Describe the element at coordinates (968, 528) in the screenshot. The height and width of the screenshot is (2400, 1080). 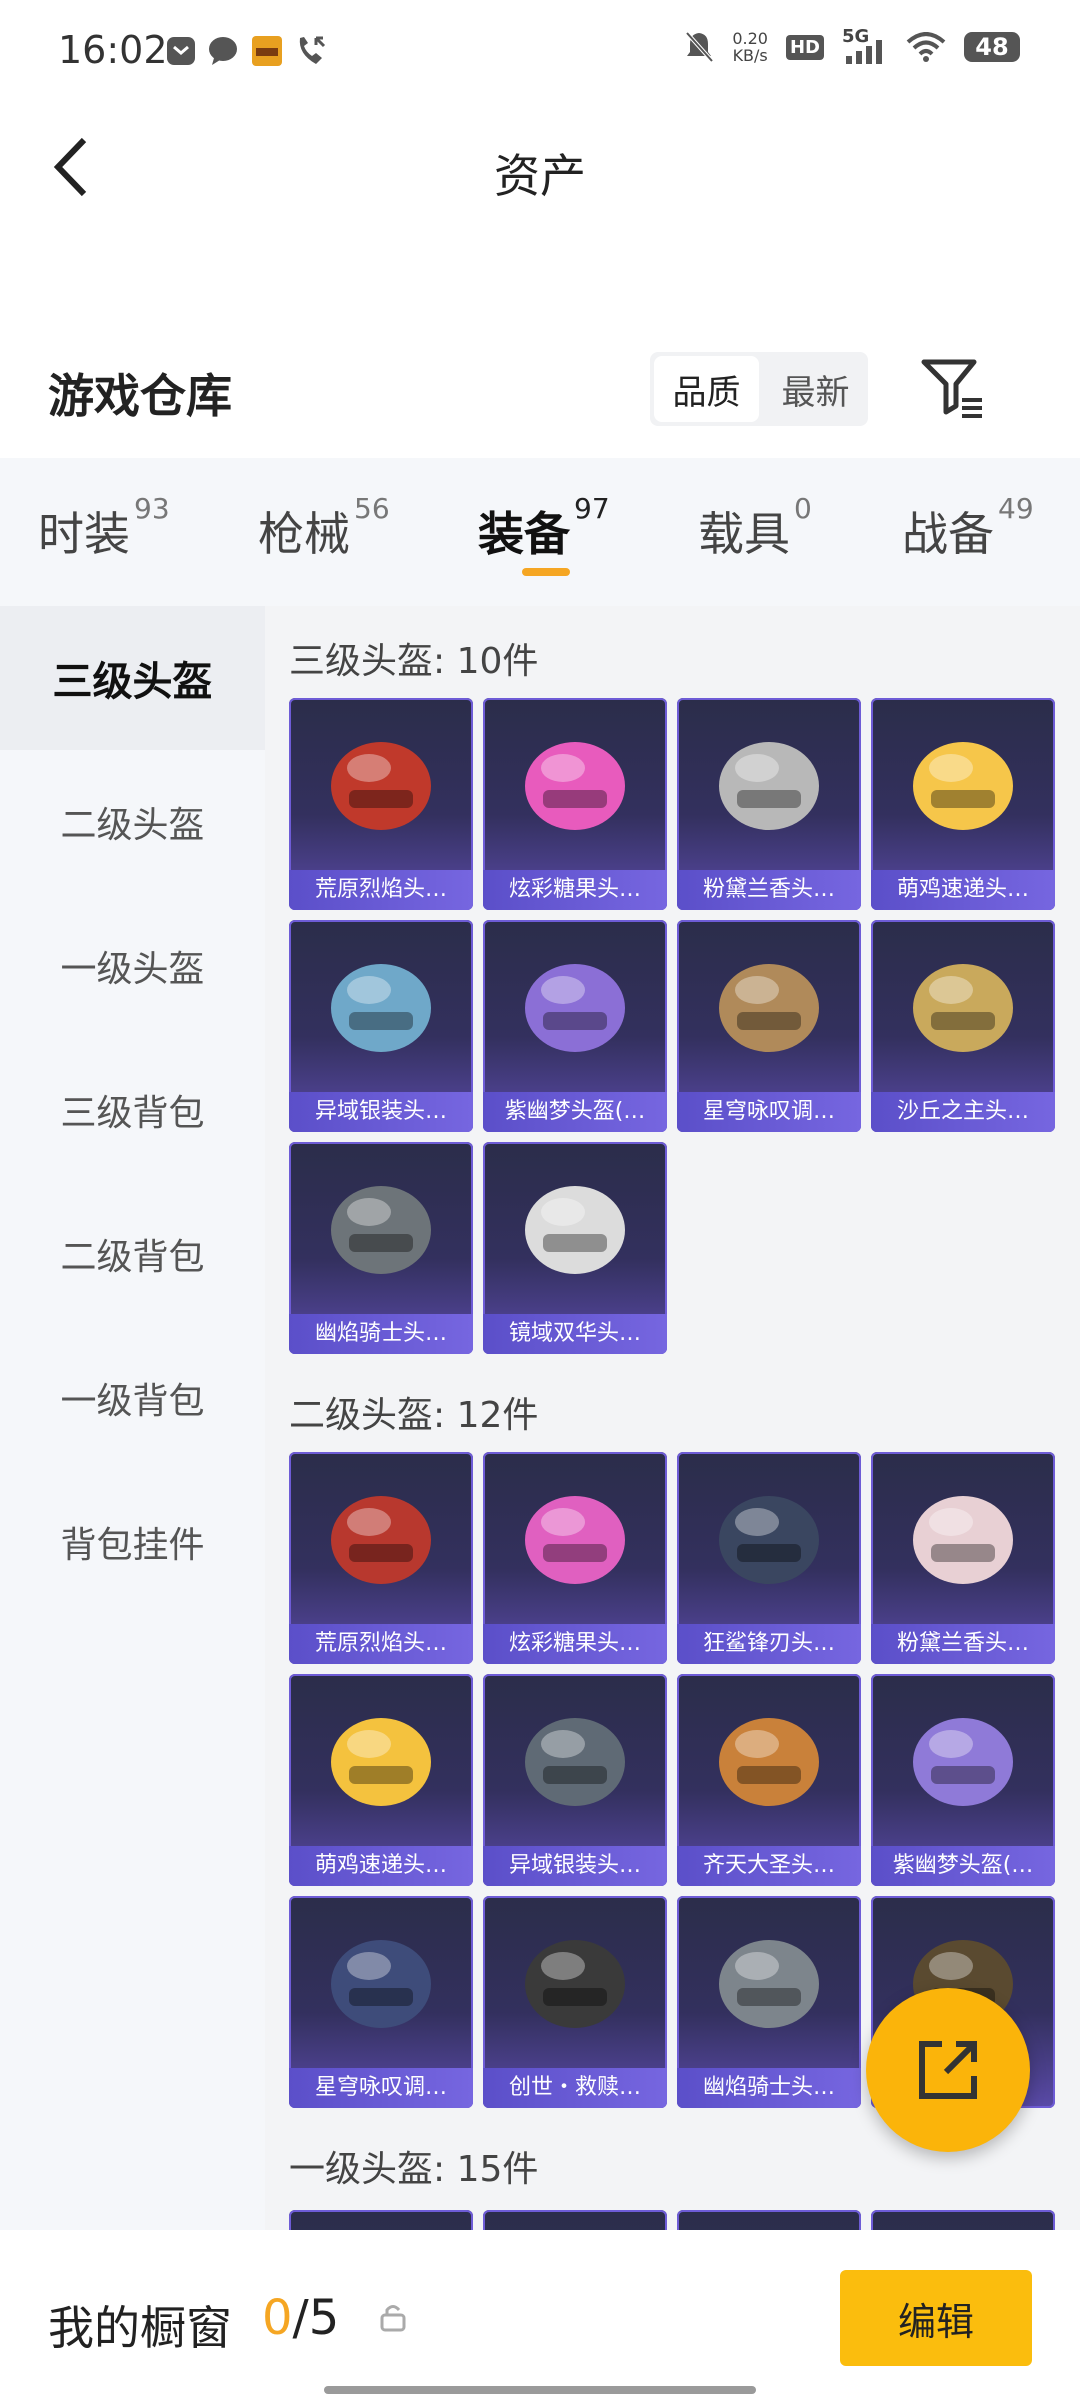
I see `tab-supplies: 战备 49` at that location.